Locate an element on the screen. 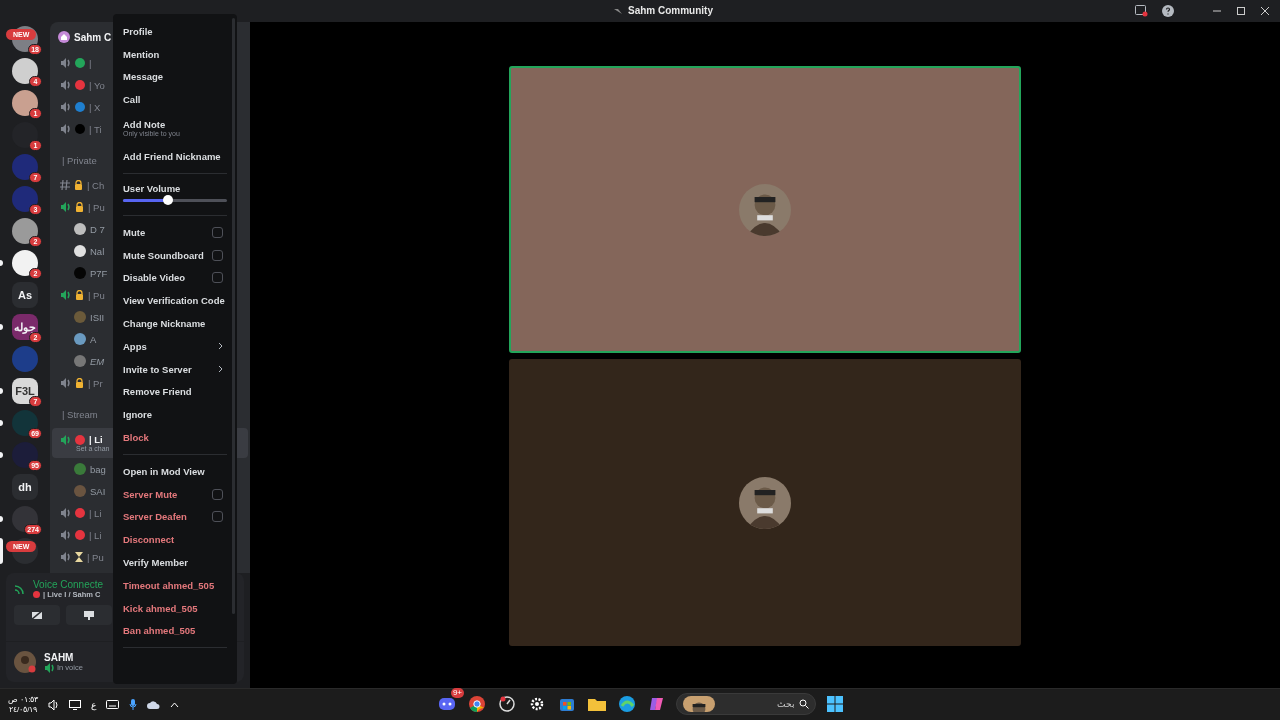 This screenshot has width=1280, height=720. browser-icon is located at coordinates (477, 704).